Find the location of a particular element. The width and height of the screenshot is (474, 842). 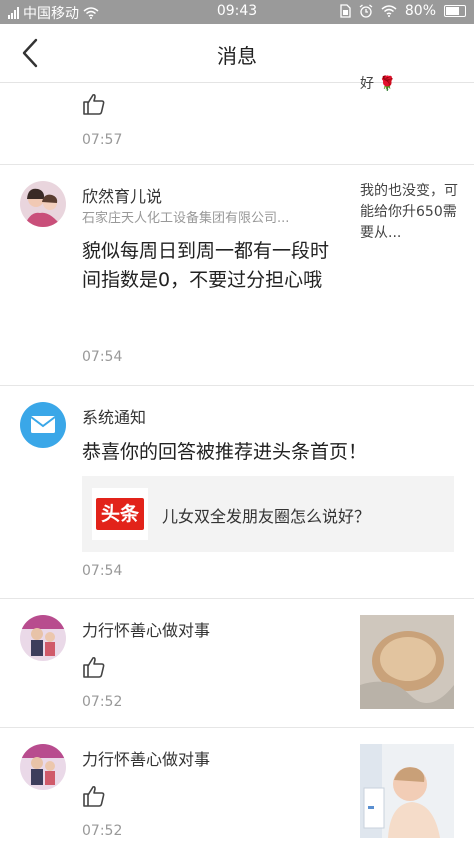

sender-name: 欣然育儿说 is located at coordinates (122, 196).